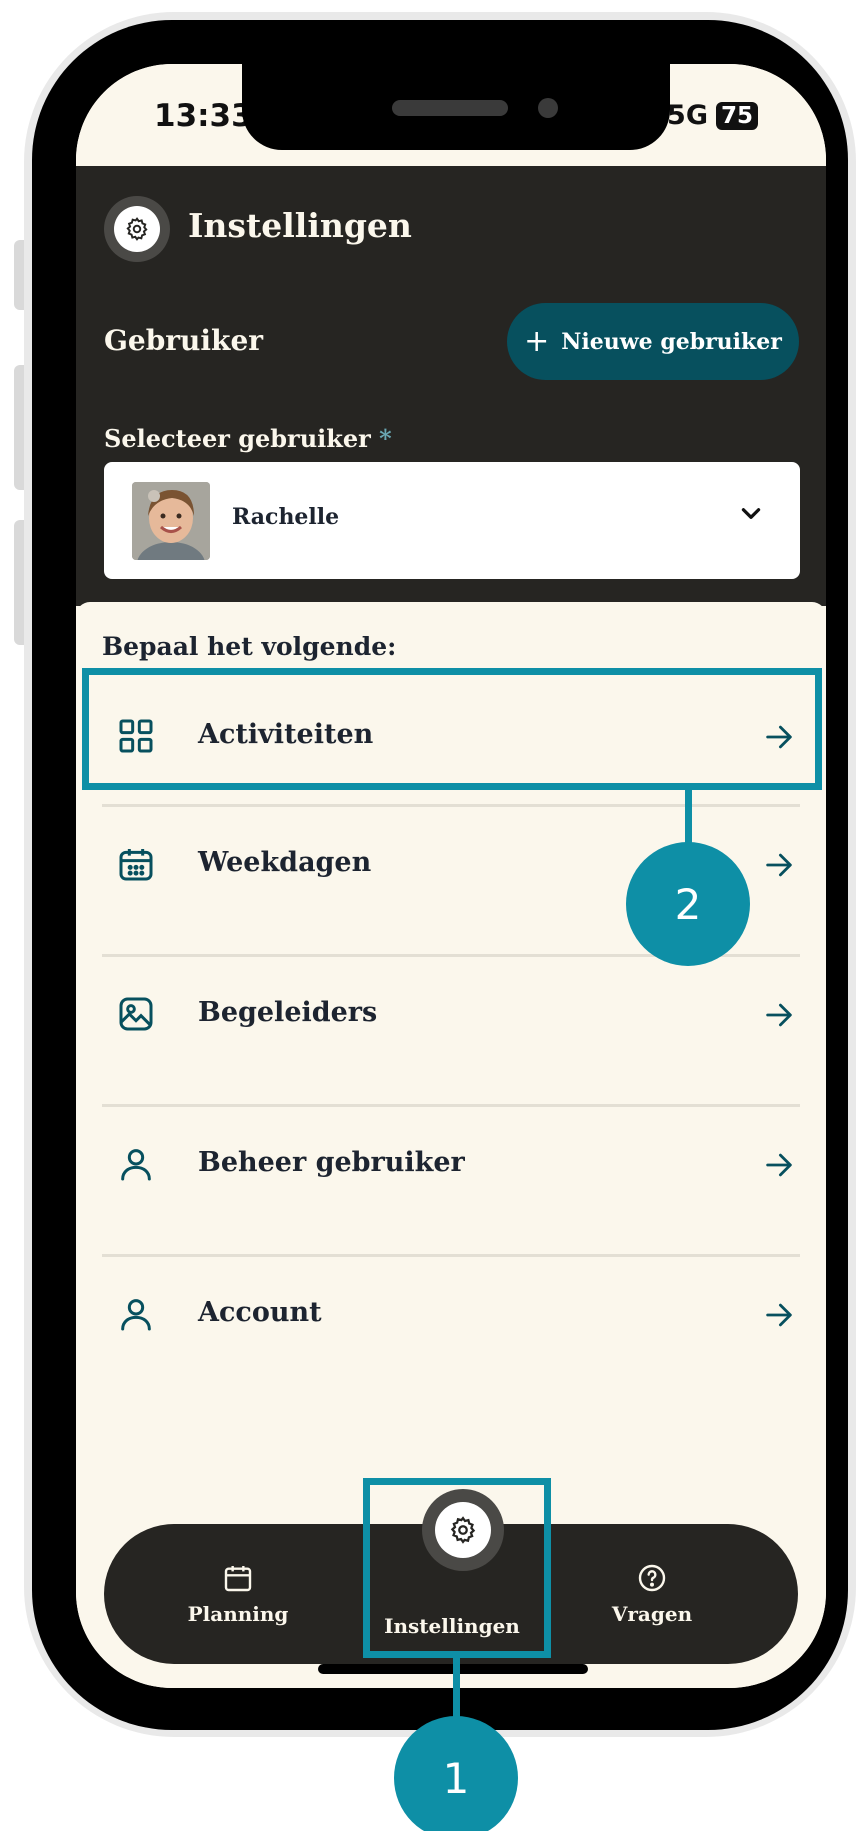  What do you see at coordinates (286, 517) in the screenshot?
I see `selected-user: Rachelle` at bounding box center [286, 517].